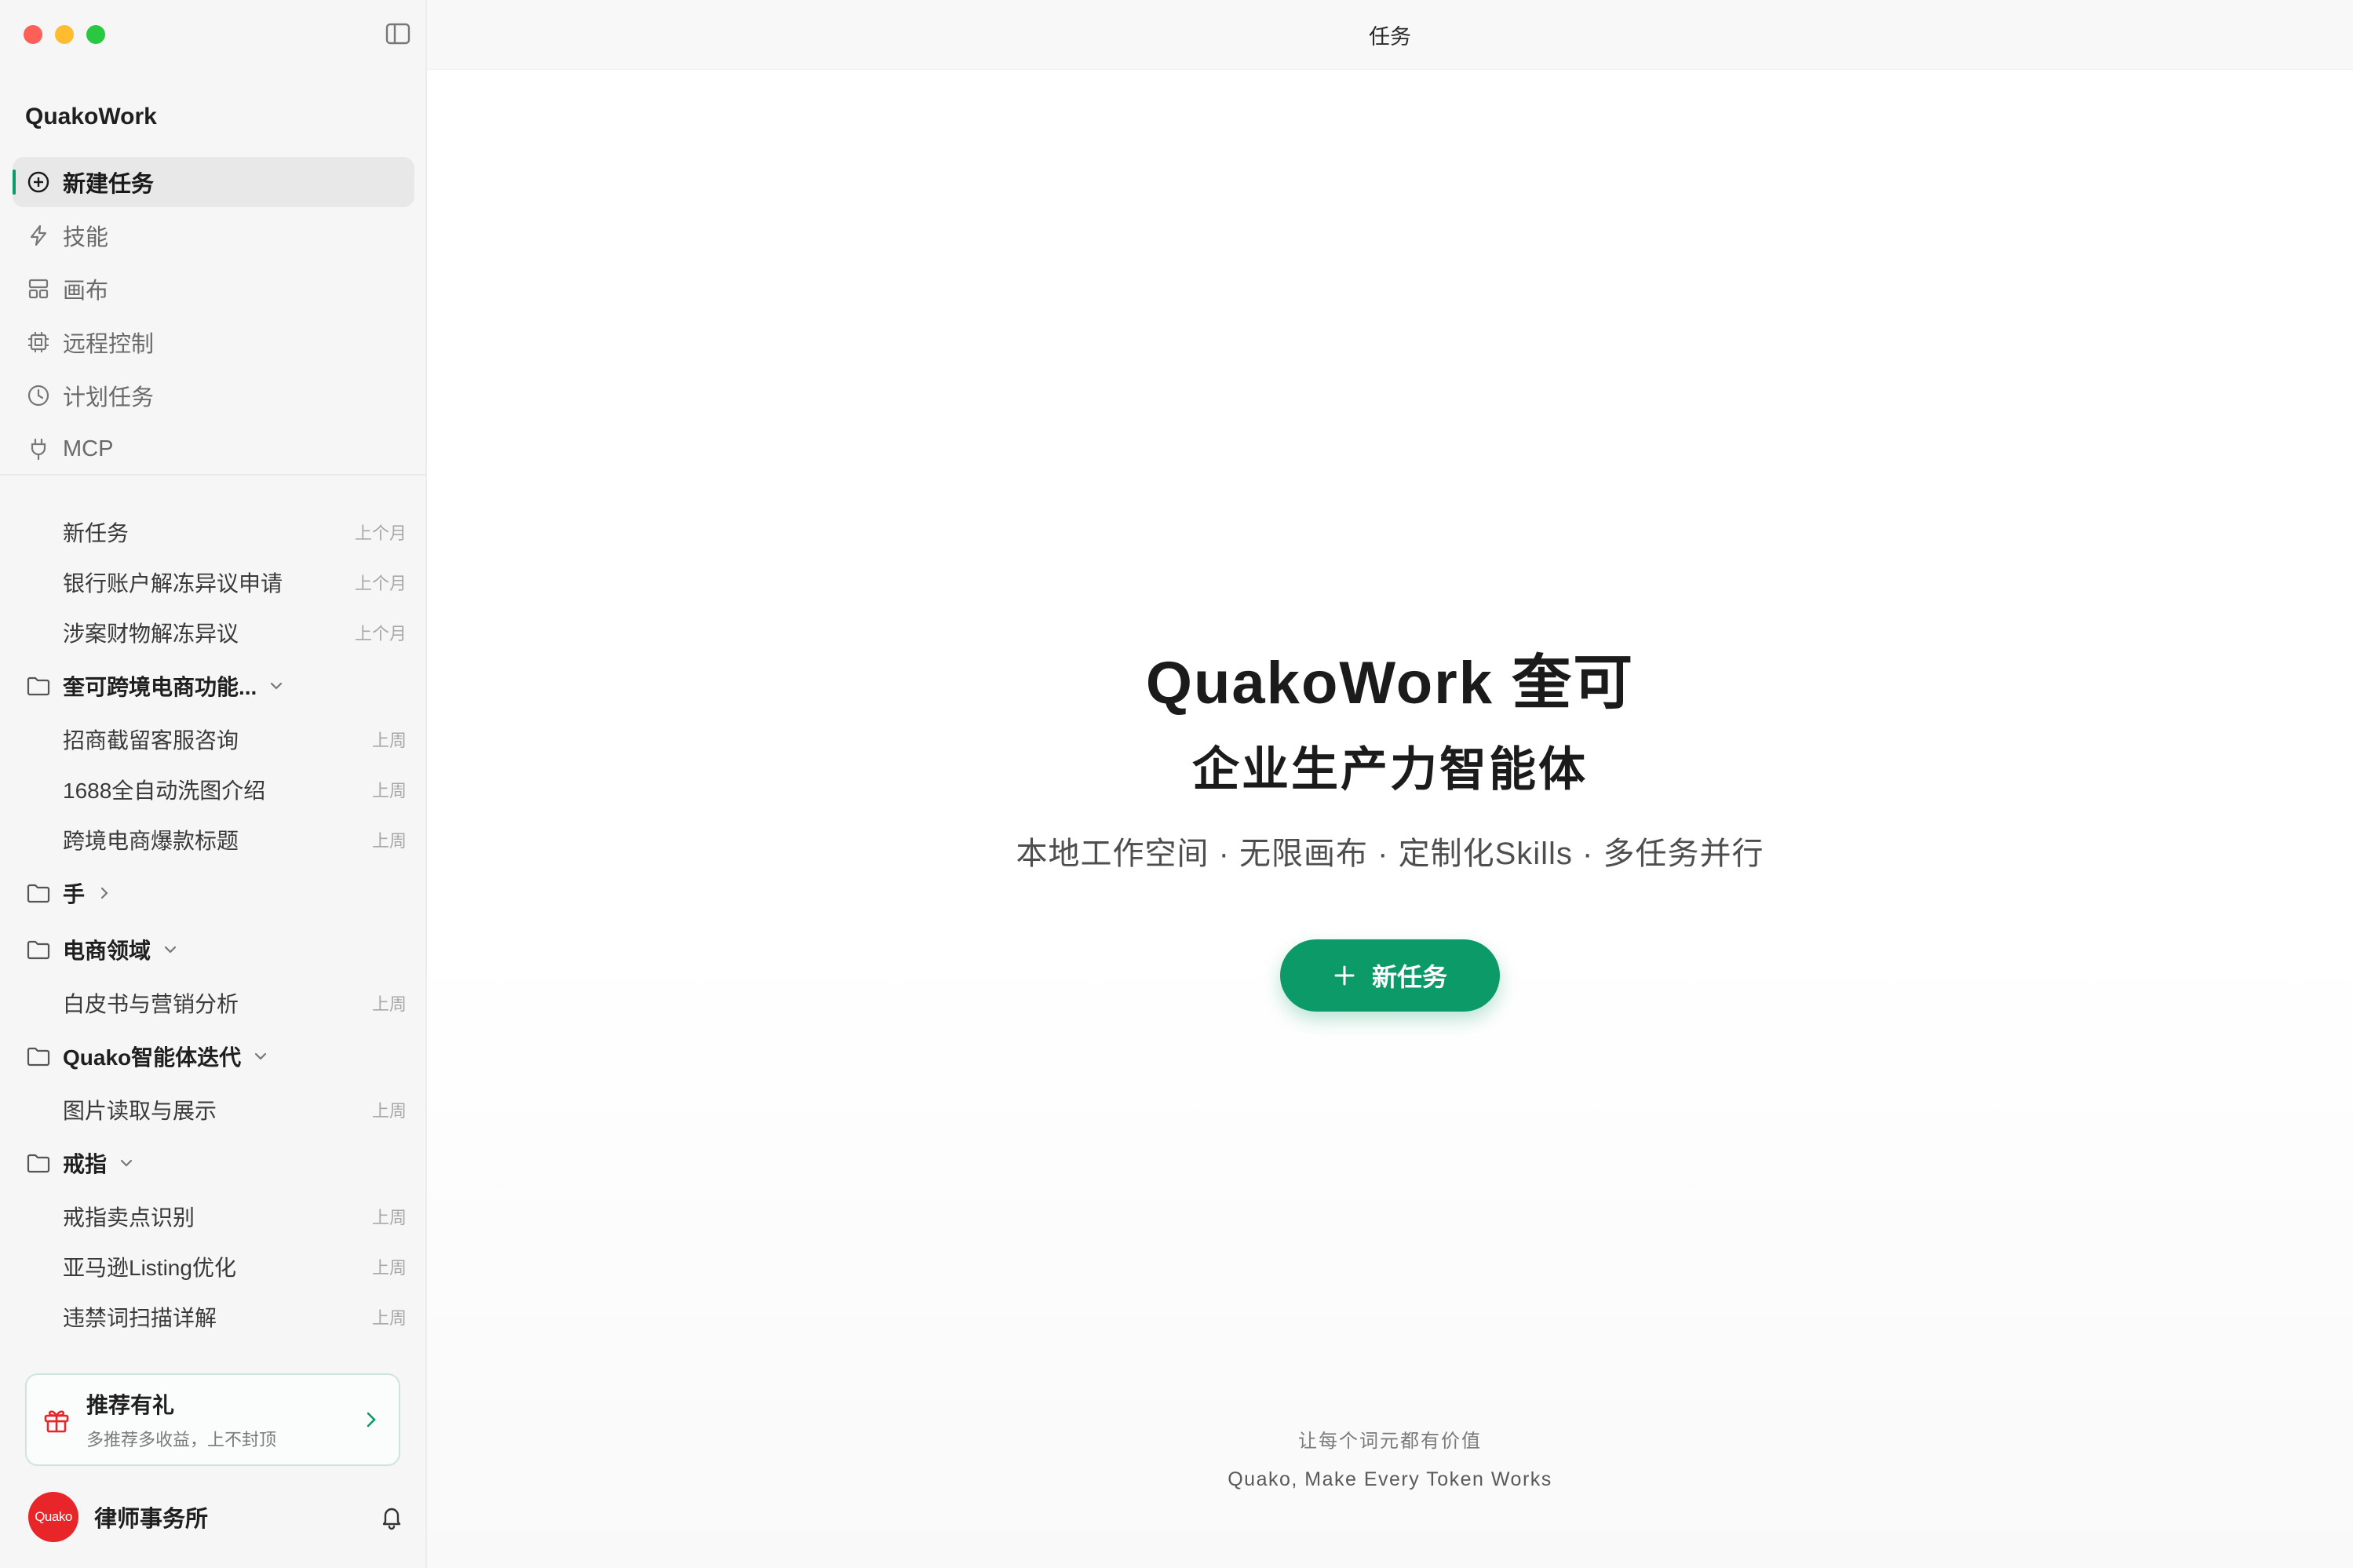 Image resolution: width=2353 pixels, height=1568 pixels. I want to click on plus-icon, so click(1345, 975).